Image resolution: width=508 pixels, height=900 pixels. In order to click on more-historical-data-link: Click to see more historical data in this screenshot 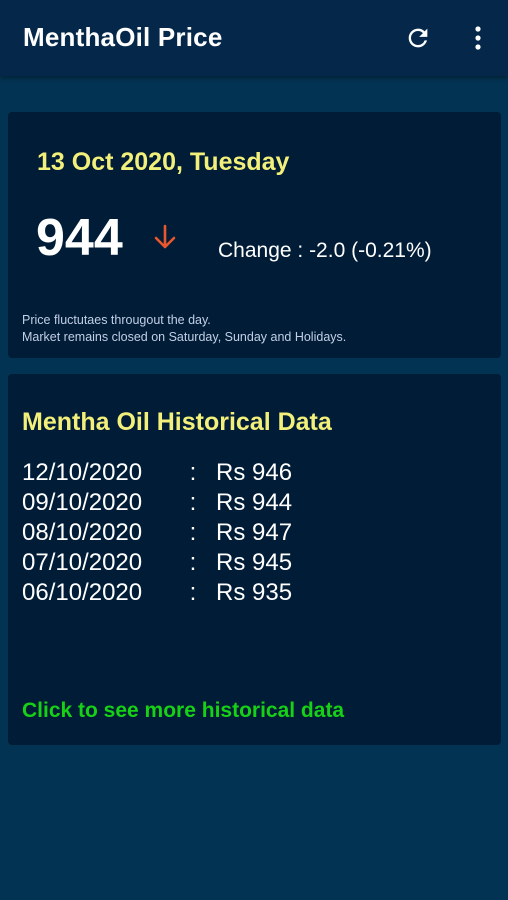, I will do `click(183, 711)`.